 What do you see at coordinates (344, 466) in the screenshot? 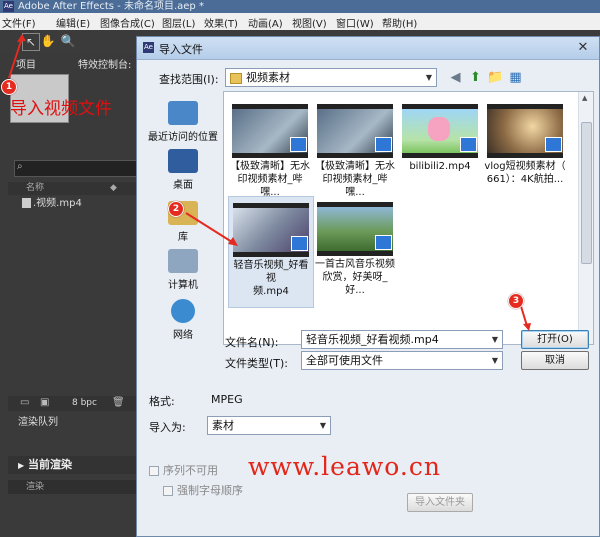
I see `watermark: www.leawo.cn` at bounding box center [344, 466].